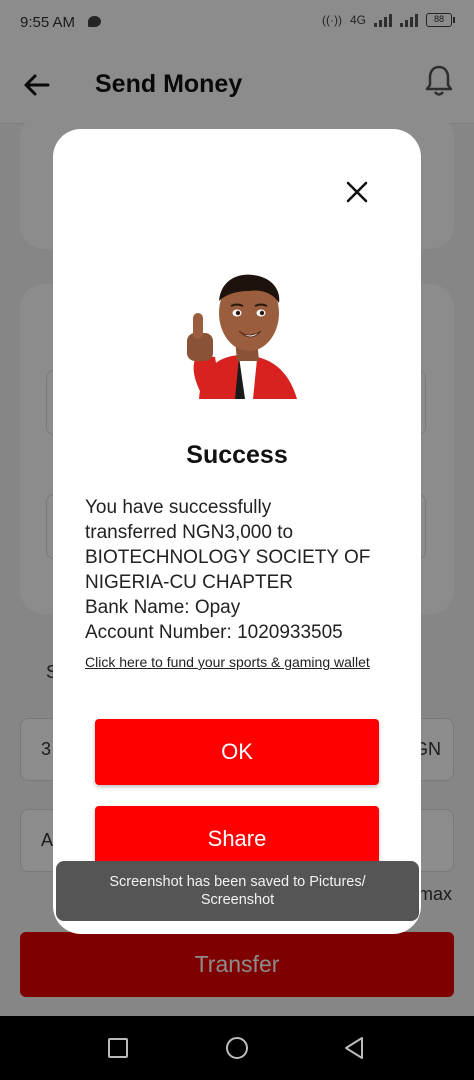 Image resolution: width=474 pixels, height=1080 pixels. I want to click on toast-line: Screenshot, so click(237, 900).